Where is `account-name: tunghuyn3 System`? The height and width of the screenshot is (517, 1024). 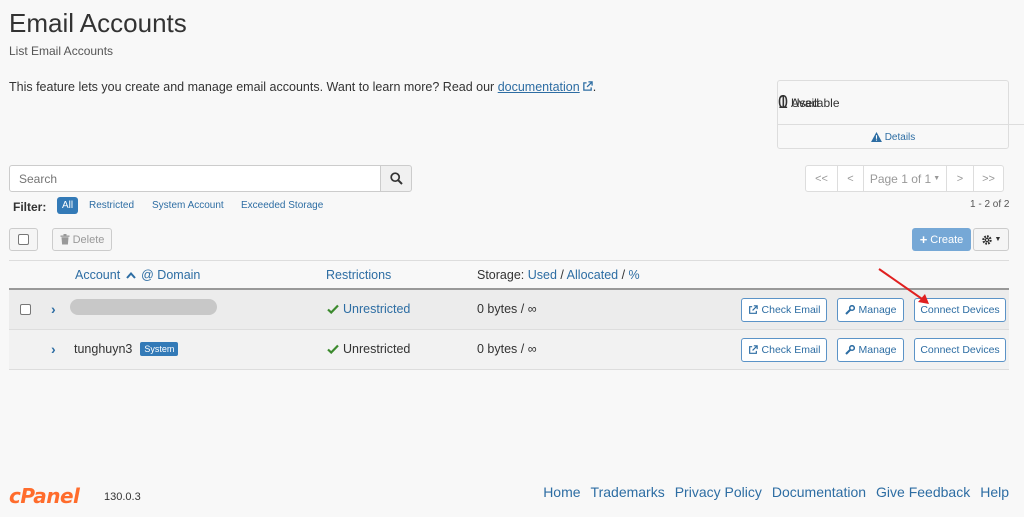
account-name: tunghuyn3 System is located at coordinates (126, 349).